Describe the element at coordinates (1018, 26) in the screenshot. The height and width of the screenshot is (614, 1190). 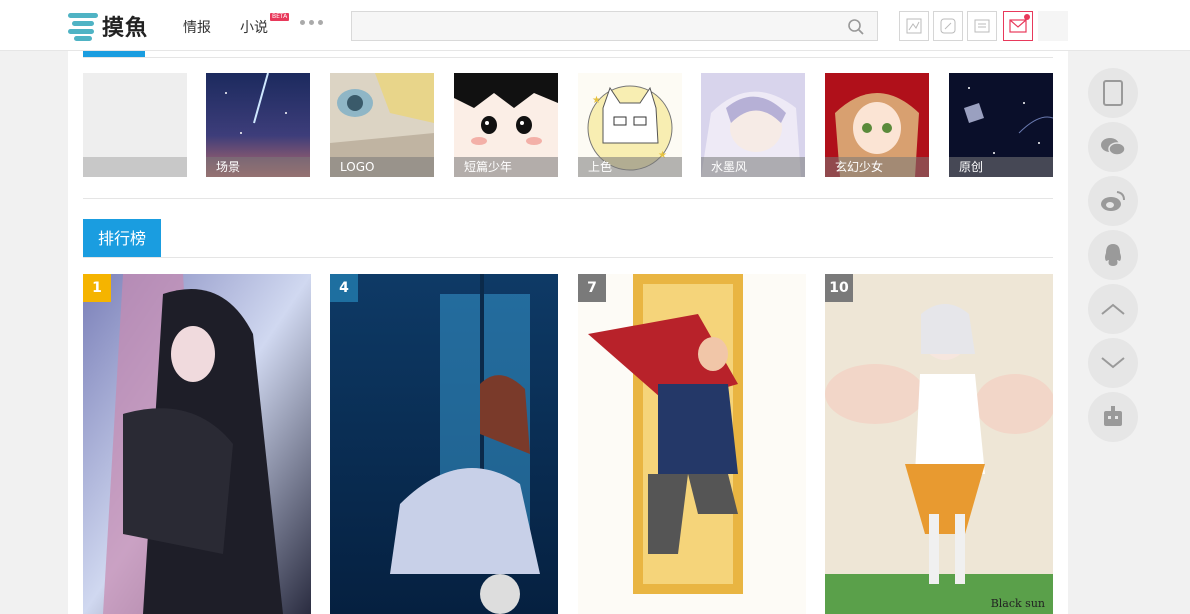
I see `message-icon` at that location.